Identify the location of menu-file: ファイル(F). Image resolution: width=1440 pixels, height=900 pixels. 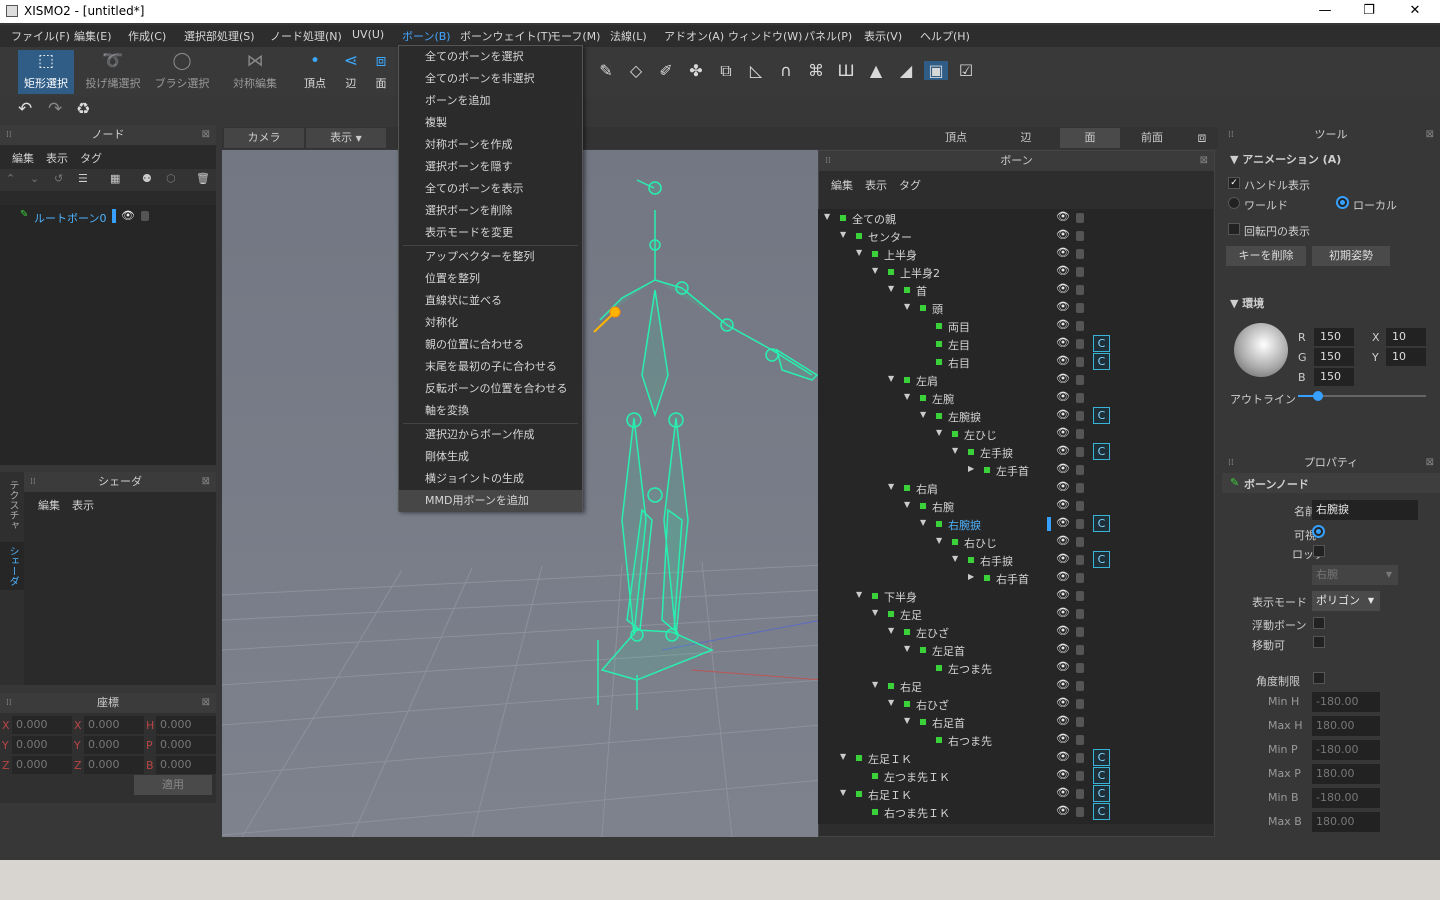
(40, 36).